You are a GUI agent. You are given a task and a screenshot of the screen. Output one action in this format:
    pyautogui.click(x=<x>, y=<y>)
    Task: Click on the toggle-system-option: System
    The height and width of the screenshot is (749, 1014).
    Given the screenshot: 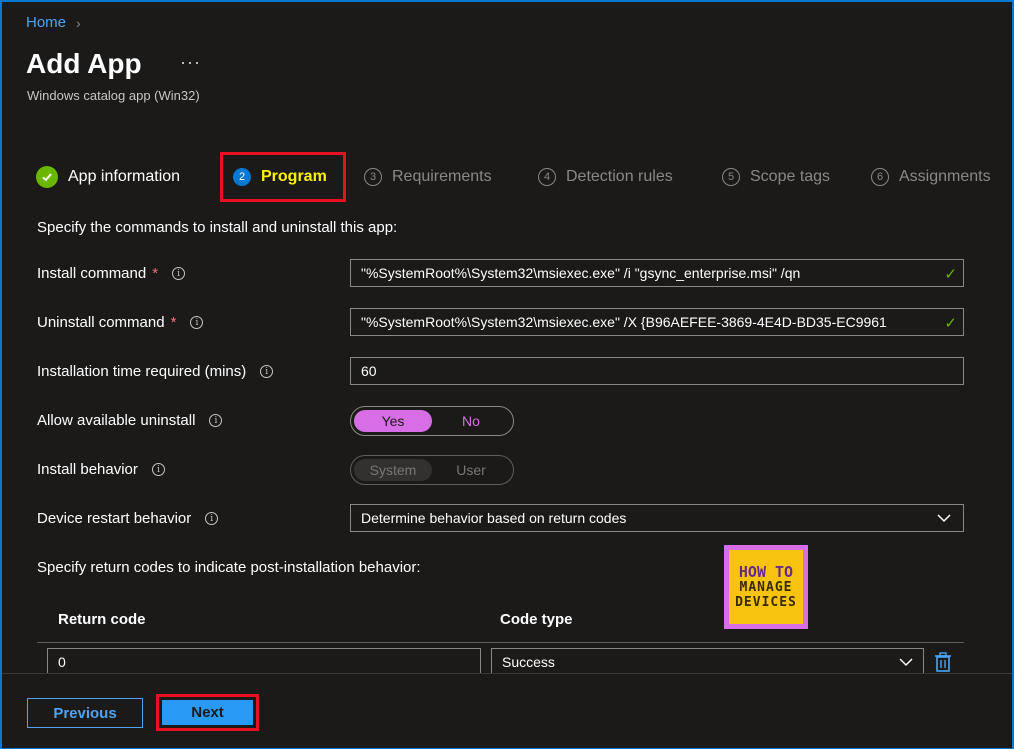 What is the action you would take?
    pyautogui.click(x=393, y=470)
    